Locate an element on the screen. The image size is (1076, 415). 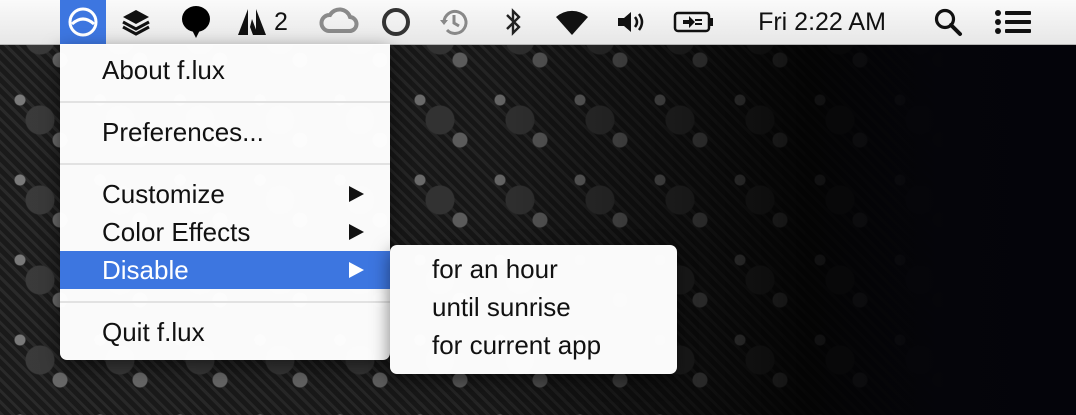
volume-menu-extra is located at coordinates (631, 22).